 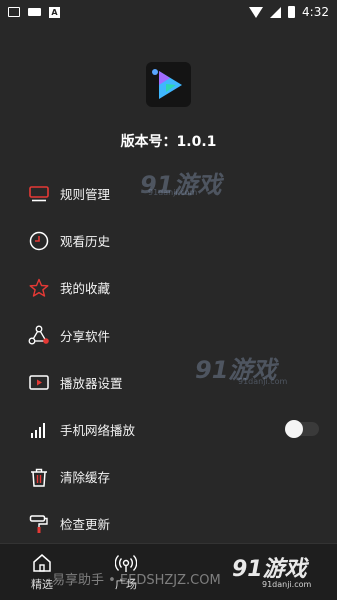 I want to click on font-icon: A, so click(x=54, y=12).